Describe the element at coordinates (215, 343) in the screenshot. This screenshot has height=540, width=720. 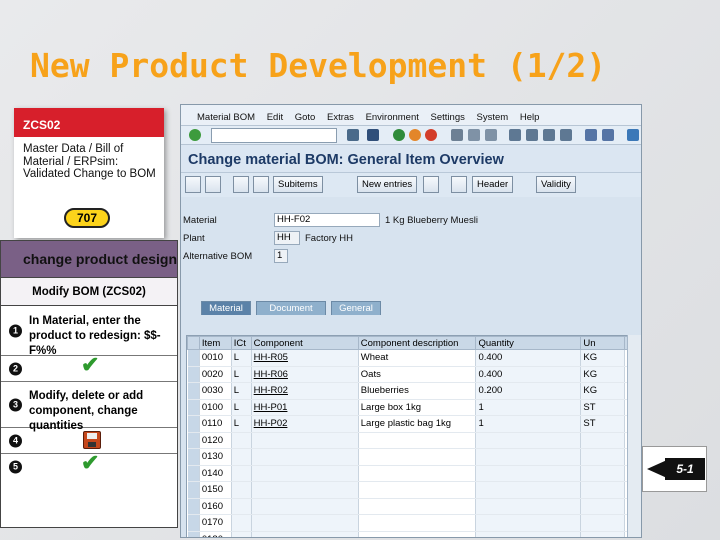
I see `column-header-item: Item` at that location.